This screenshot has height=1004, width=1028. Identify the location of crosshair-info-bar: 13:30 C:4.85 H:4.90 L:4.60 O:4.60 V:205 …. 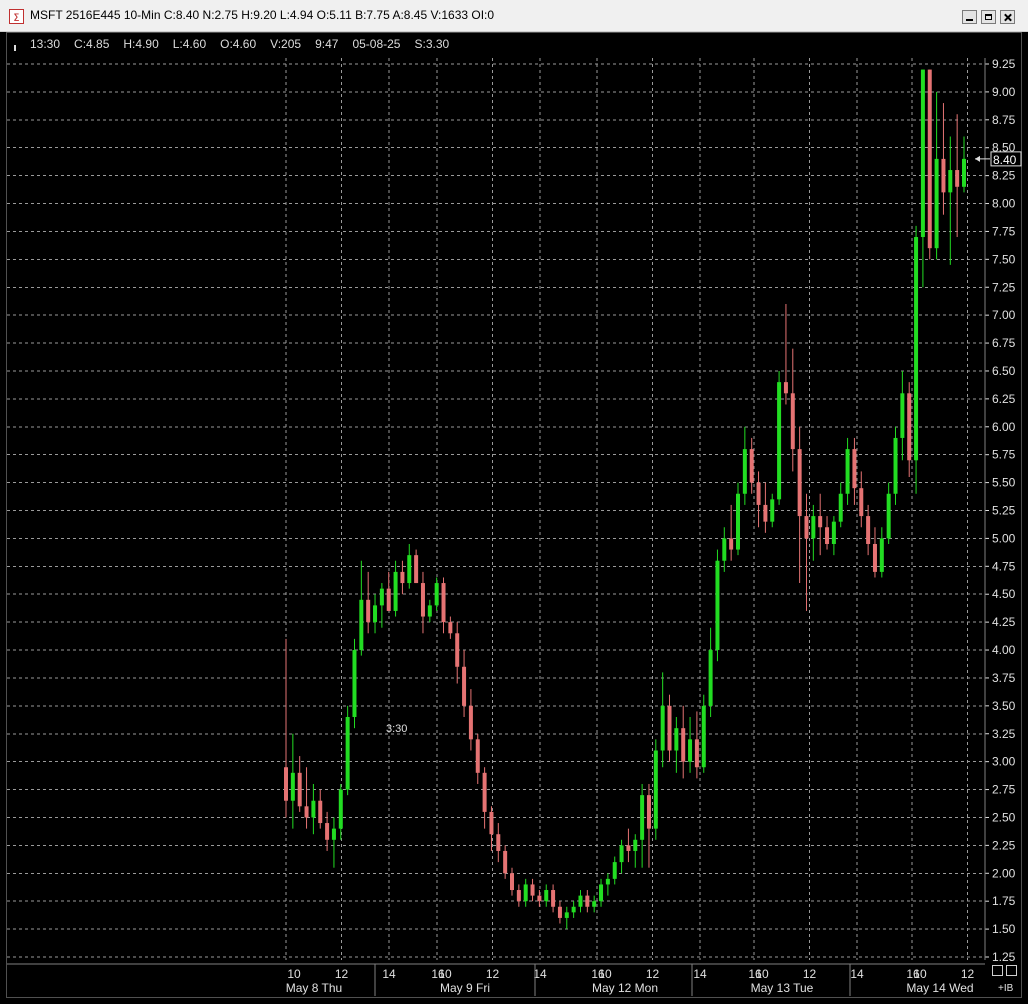
(239, 44).